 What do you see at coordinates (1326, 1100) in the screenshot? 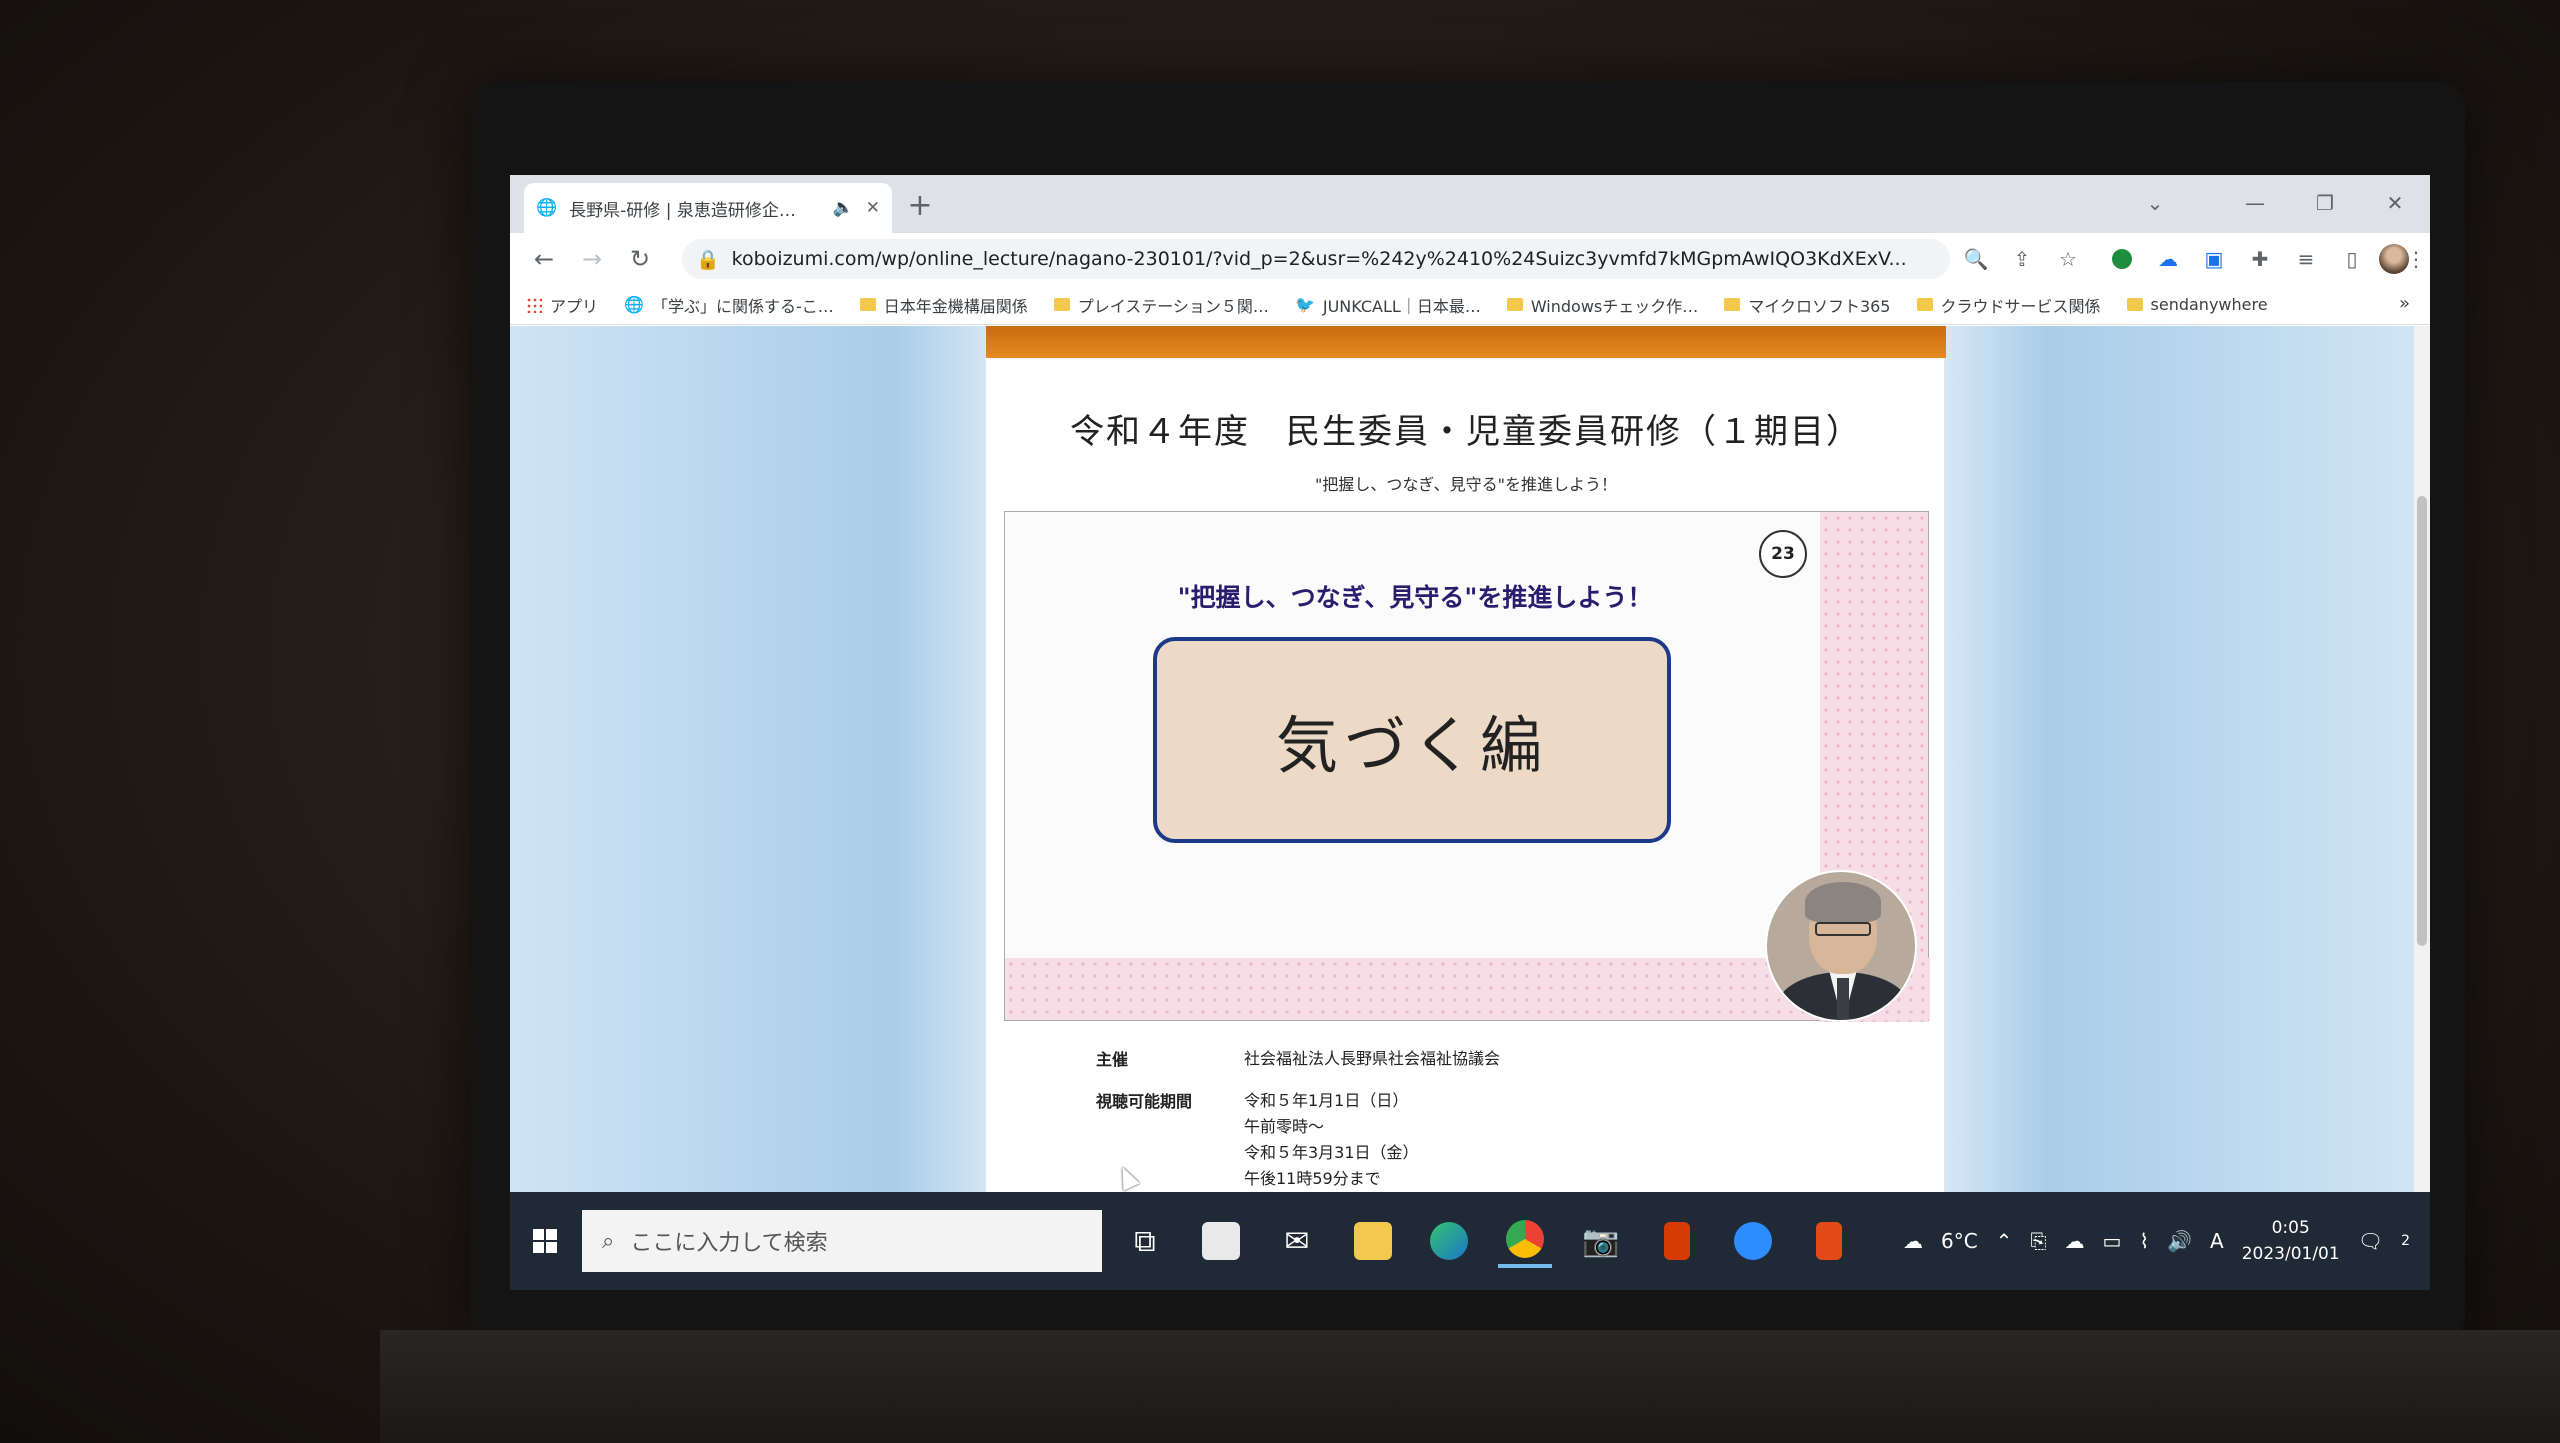
I see `period-line: 令和５年1月1日（日）` at bounding box center [1326, 1100].